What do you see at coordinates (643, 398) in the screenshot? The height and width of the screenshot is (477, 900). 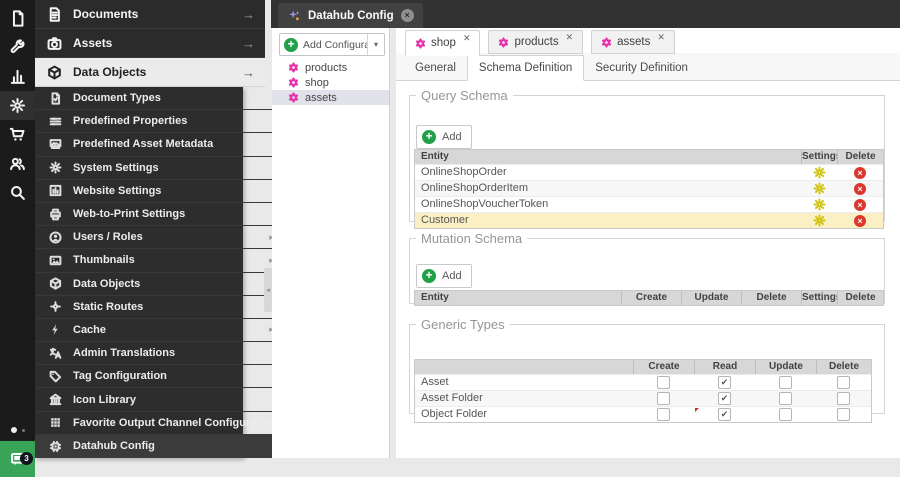 I see `generic-table-row: Asset Folder ✔` at bounding box center [643, 398].